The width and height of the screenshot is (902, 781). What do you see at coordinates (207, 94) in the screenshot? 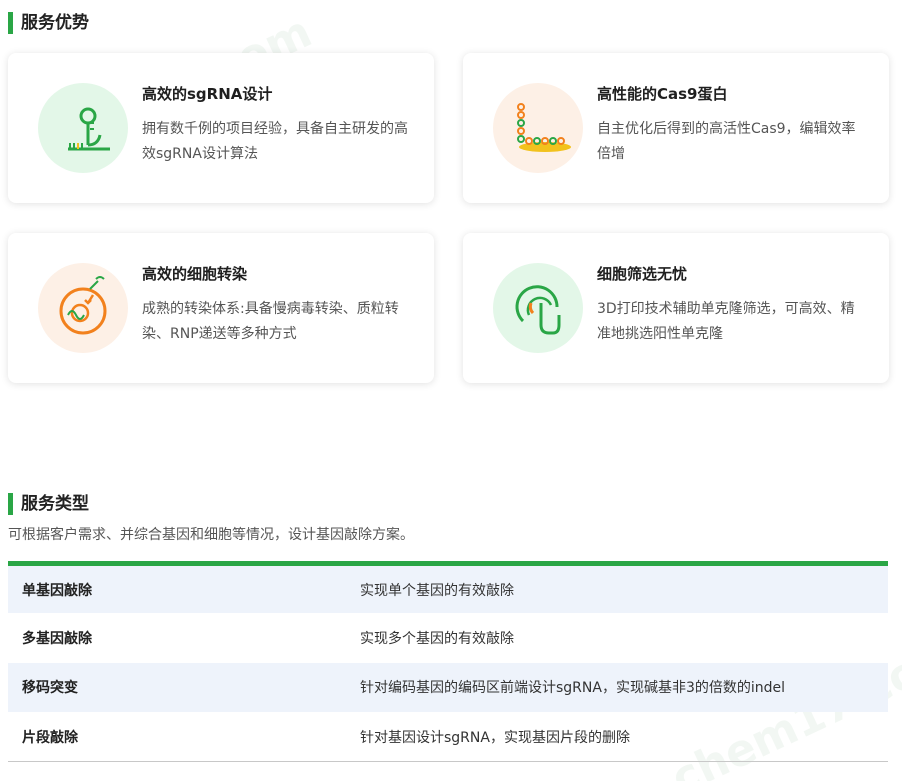
I see `card-title: 高效的sgRNA设计` at bounding box center [207, 94].